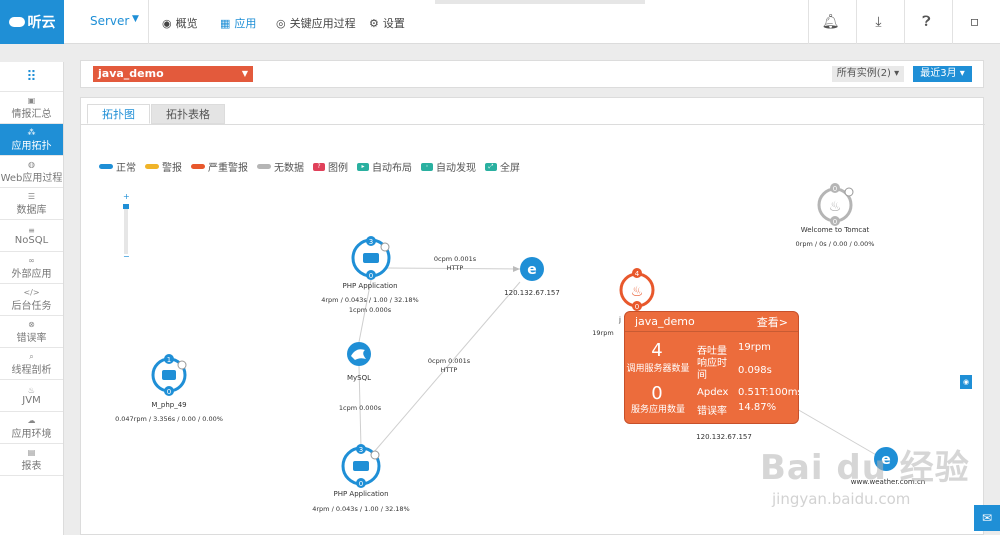 The height and width of the screenshot is (535, 1000). What do you see at coordinates (533, 124) in the screenshot?
I see `tab-divider` at bounding box center [533, 124].